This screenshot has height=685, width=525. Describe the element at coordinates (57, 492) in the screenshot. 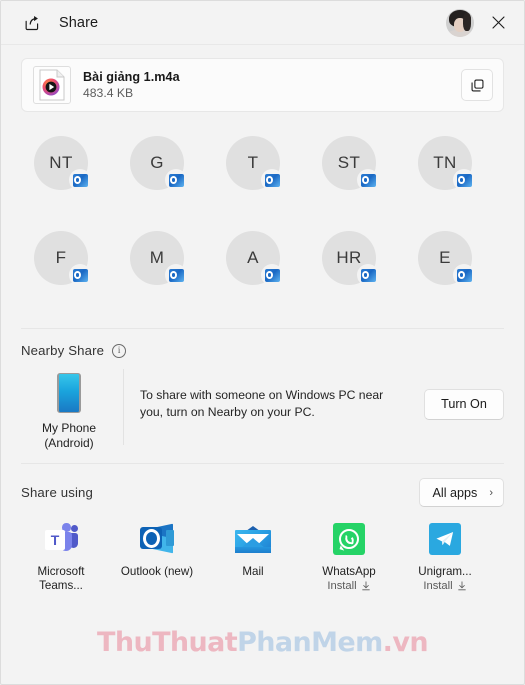

I see `share-using-title: Share using` at that location.